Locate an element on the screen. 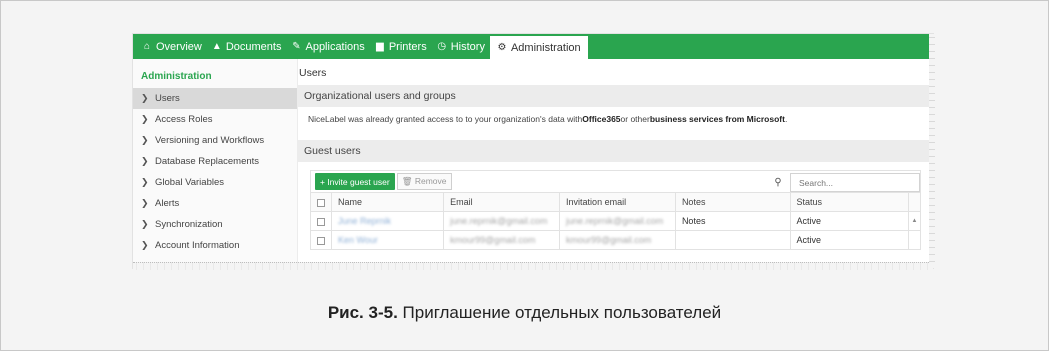 This screenshot has height=351, width=1049. home-icon: ⌂ is located at coordinates (147, 46).